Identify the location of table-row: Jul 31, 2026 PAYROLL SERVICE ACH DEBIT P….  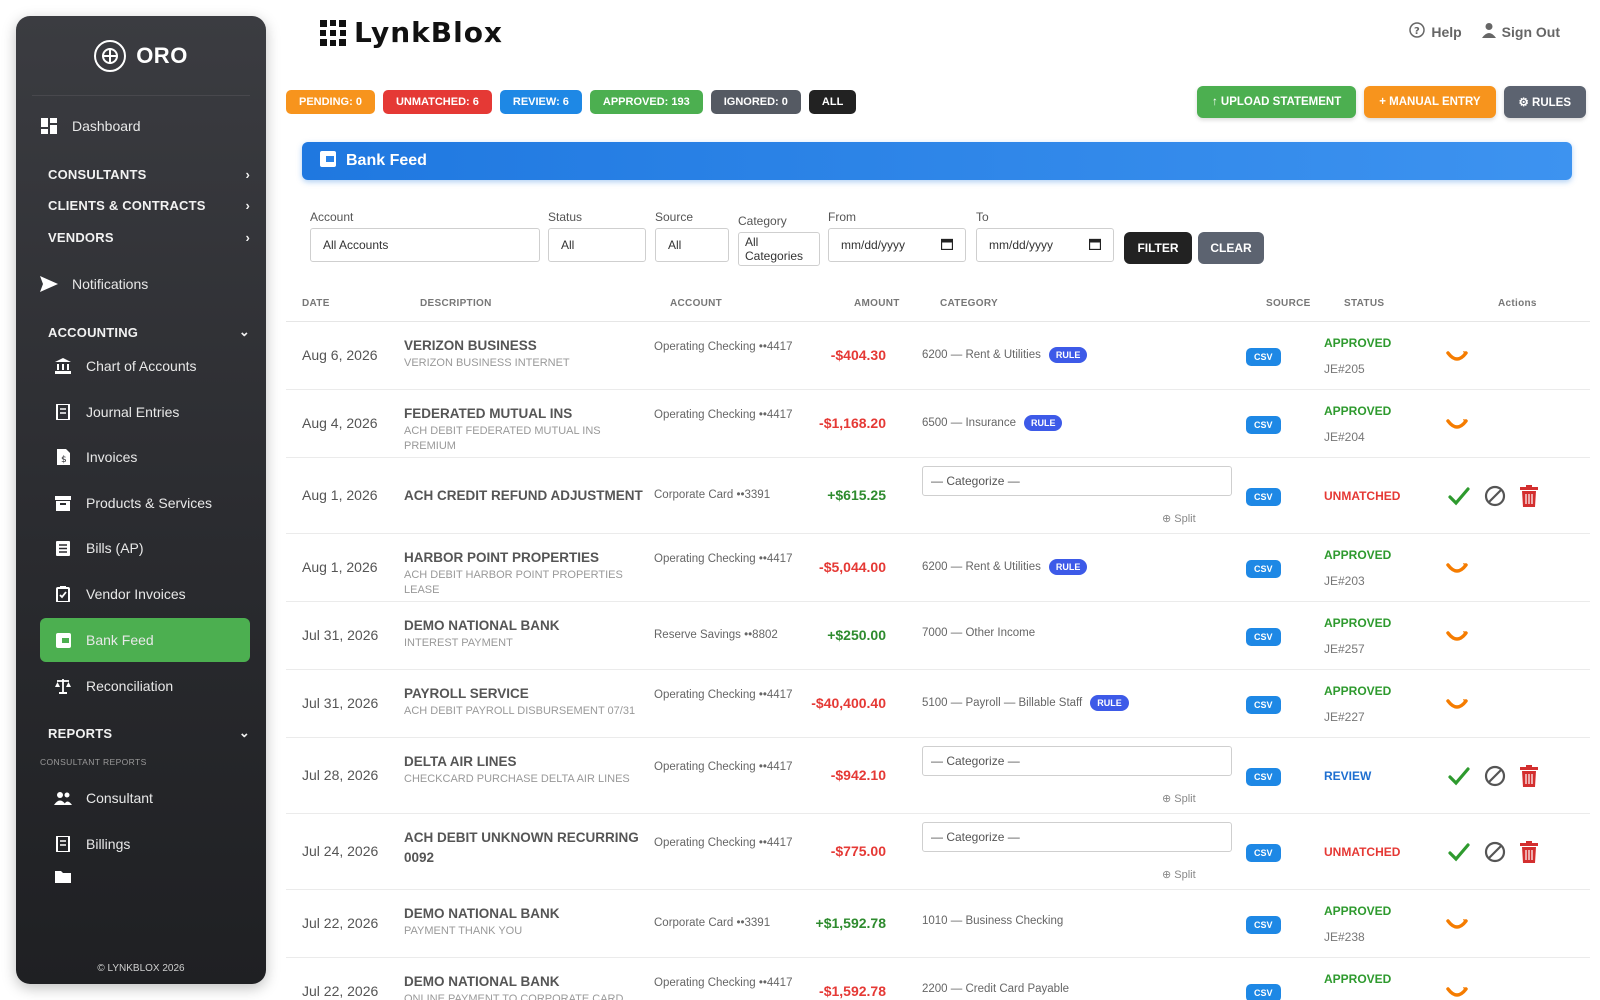
(938, 704).